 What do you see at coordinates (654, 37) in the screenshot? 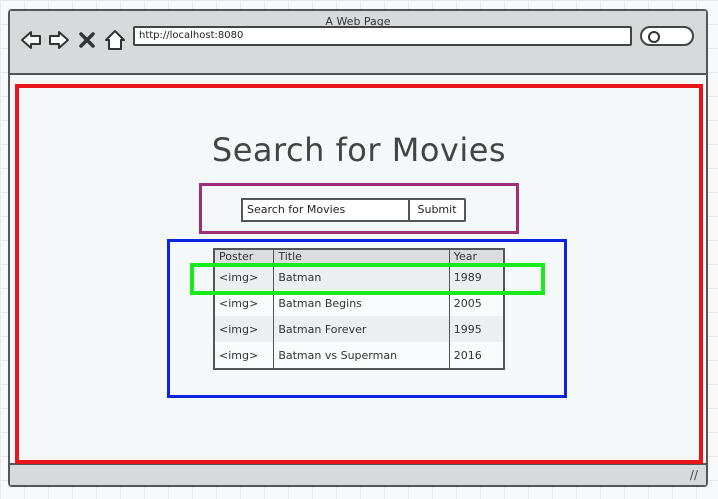
I see `search-icon` at bounding box center [654, 37].